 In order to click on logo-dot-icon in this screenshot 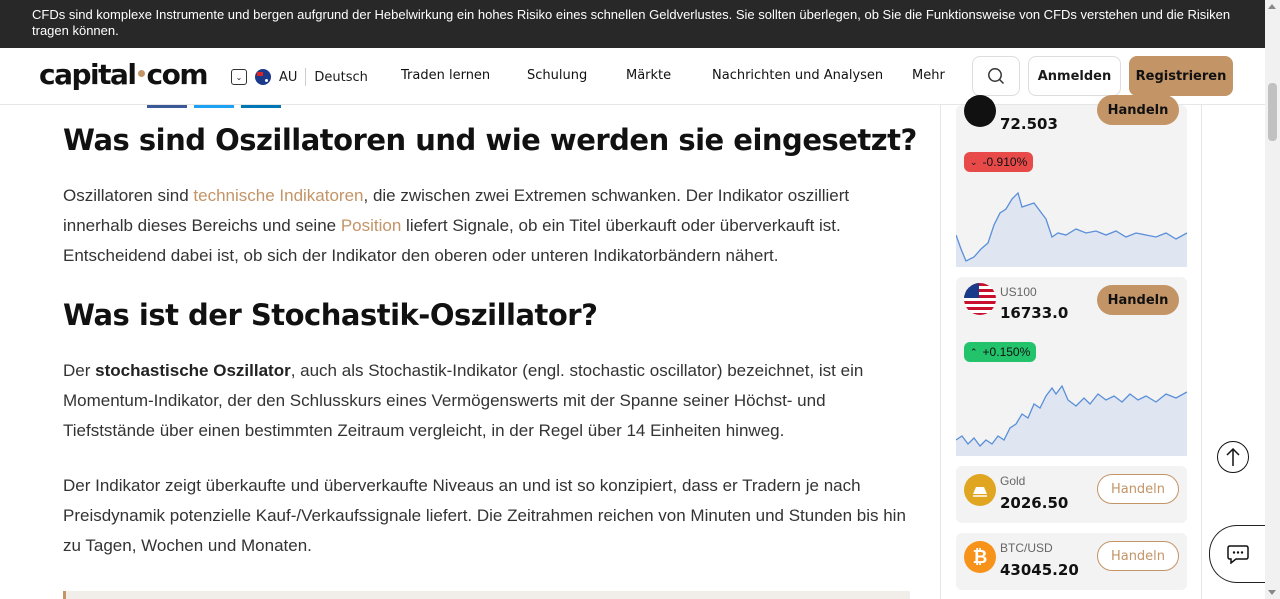, I will do `click(141, 73)`.